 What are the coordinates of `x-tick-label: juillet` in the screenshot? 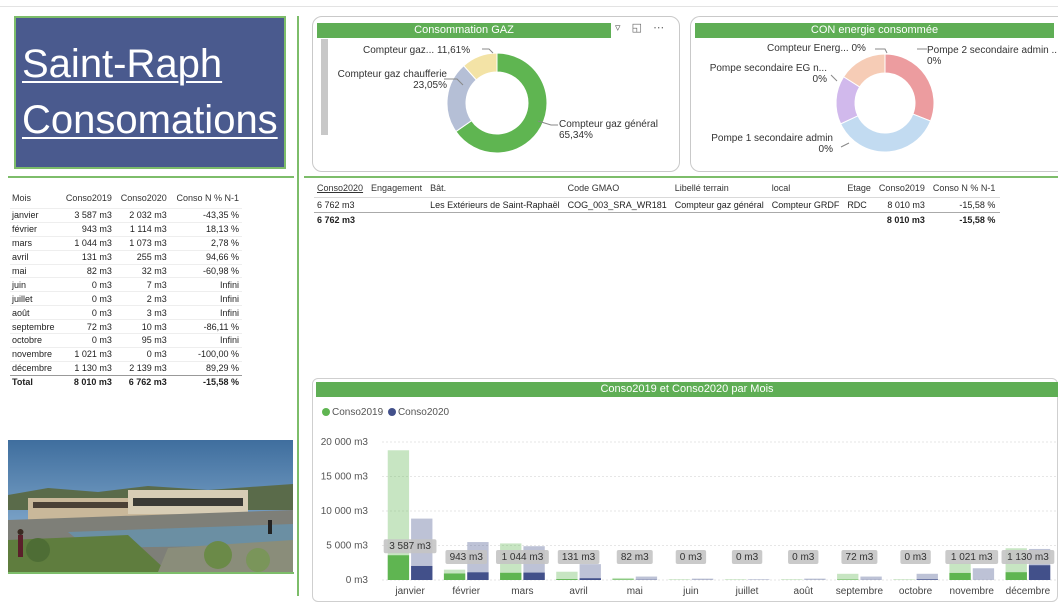 It's located at (747, 591).